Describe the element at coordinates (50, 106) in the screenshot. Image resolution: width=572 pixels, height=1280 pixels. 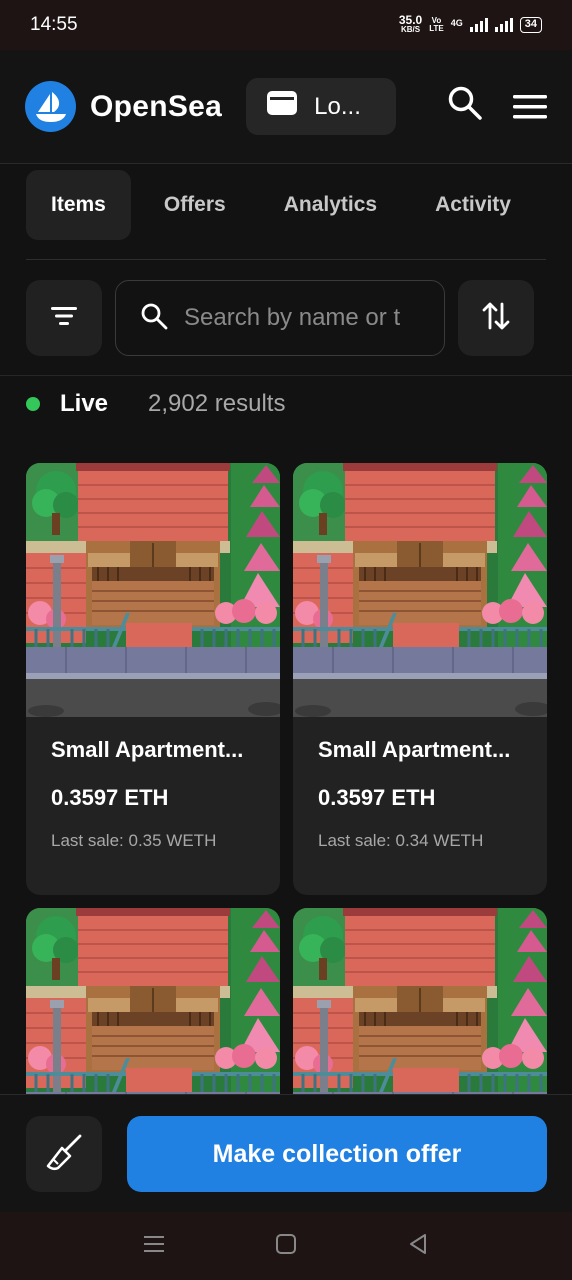
I see `opensea-logo-icon` at that location.